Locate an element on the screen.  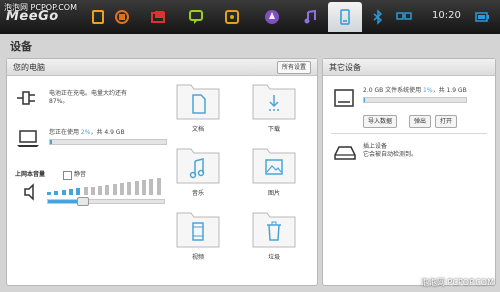
folder-pictures: 图片 is located at coordinates (274, 171).